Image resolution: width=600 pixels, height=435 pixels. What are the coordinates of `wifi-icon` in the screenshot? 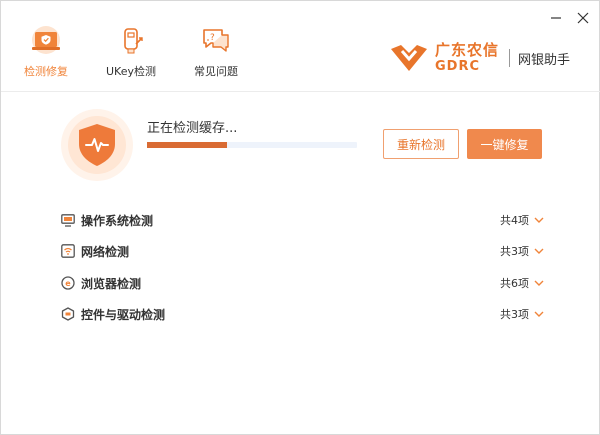 It's located at (68, 251).